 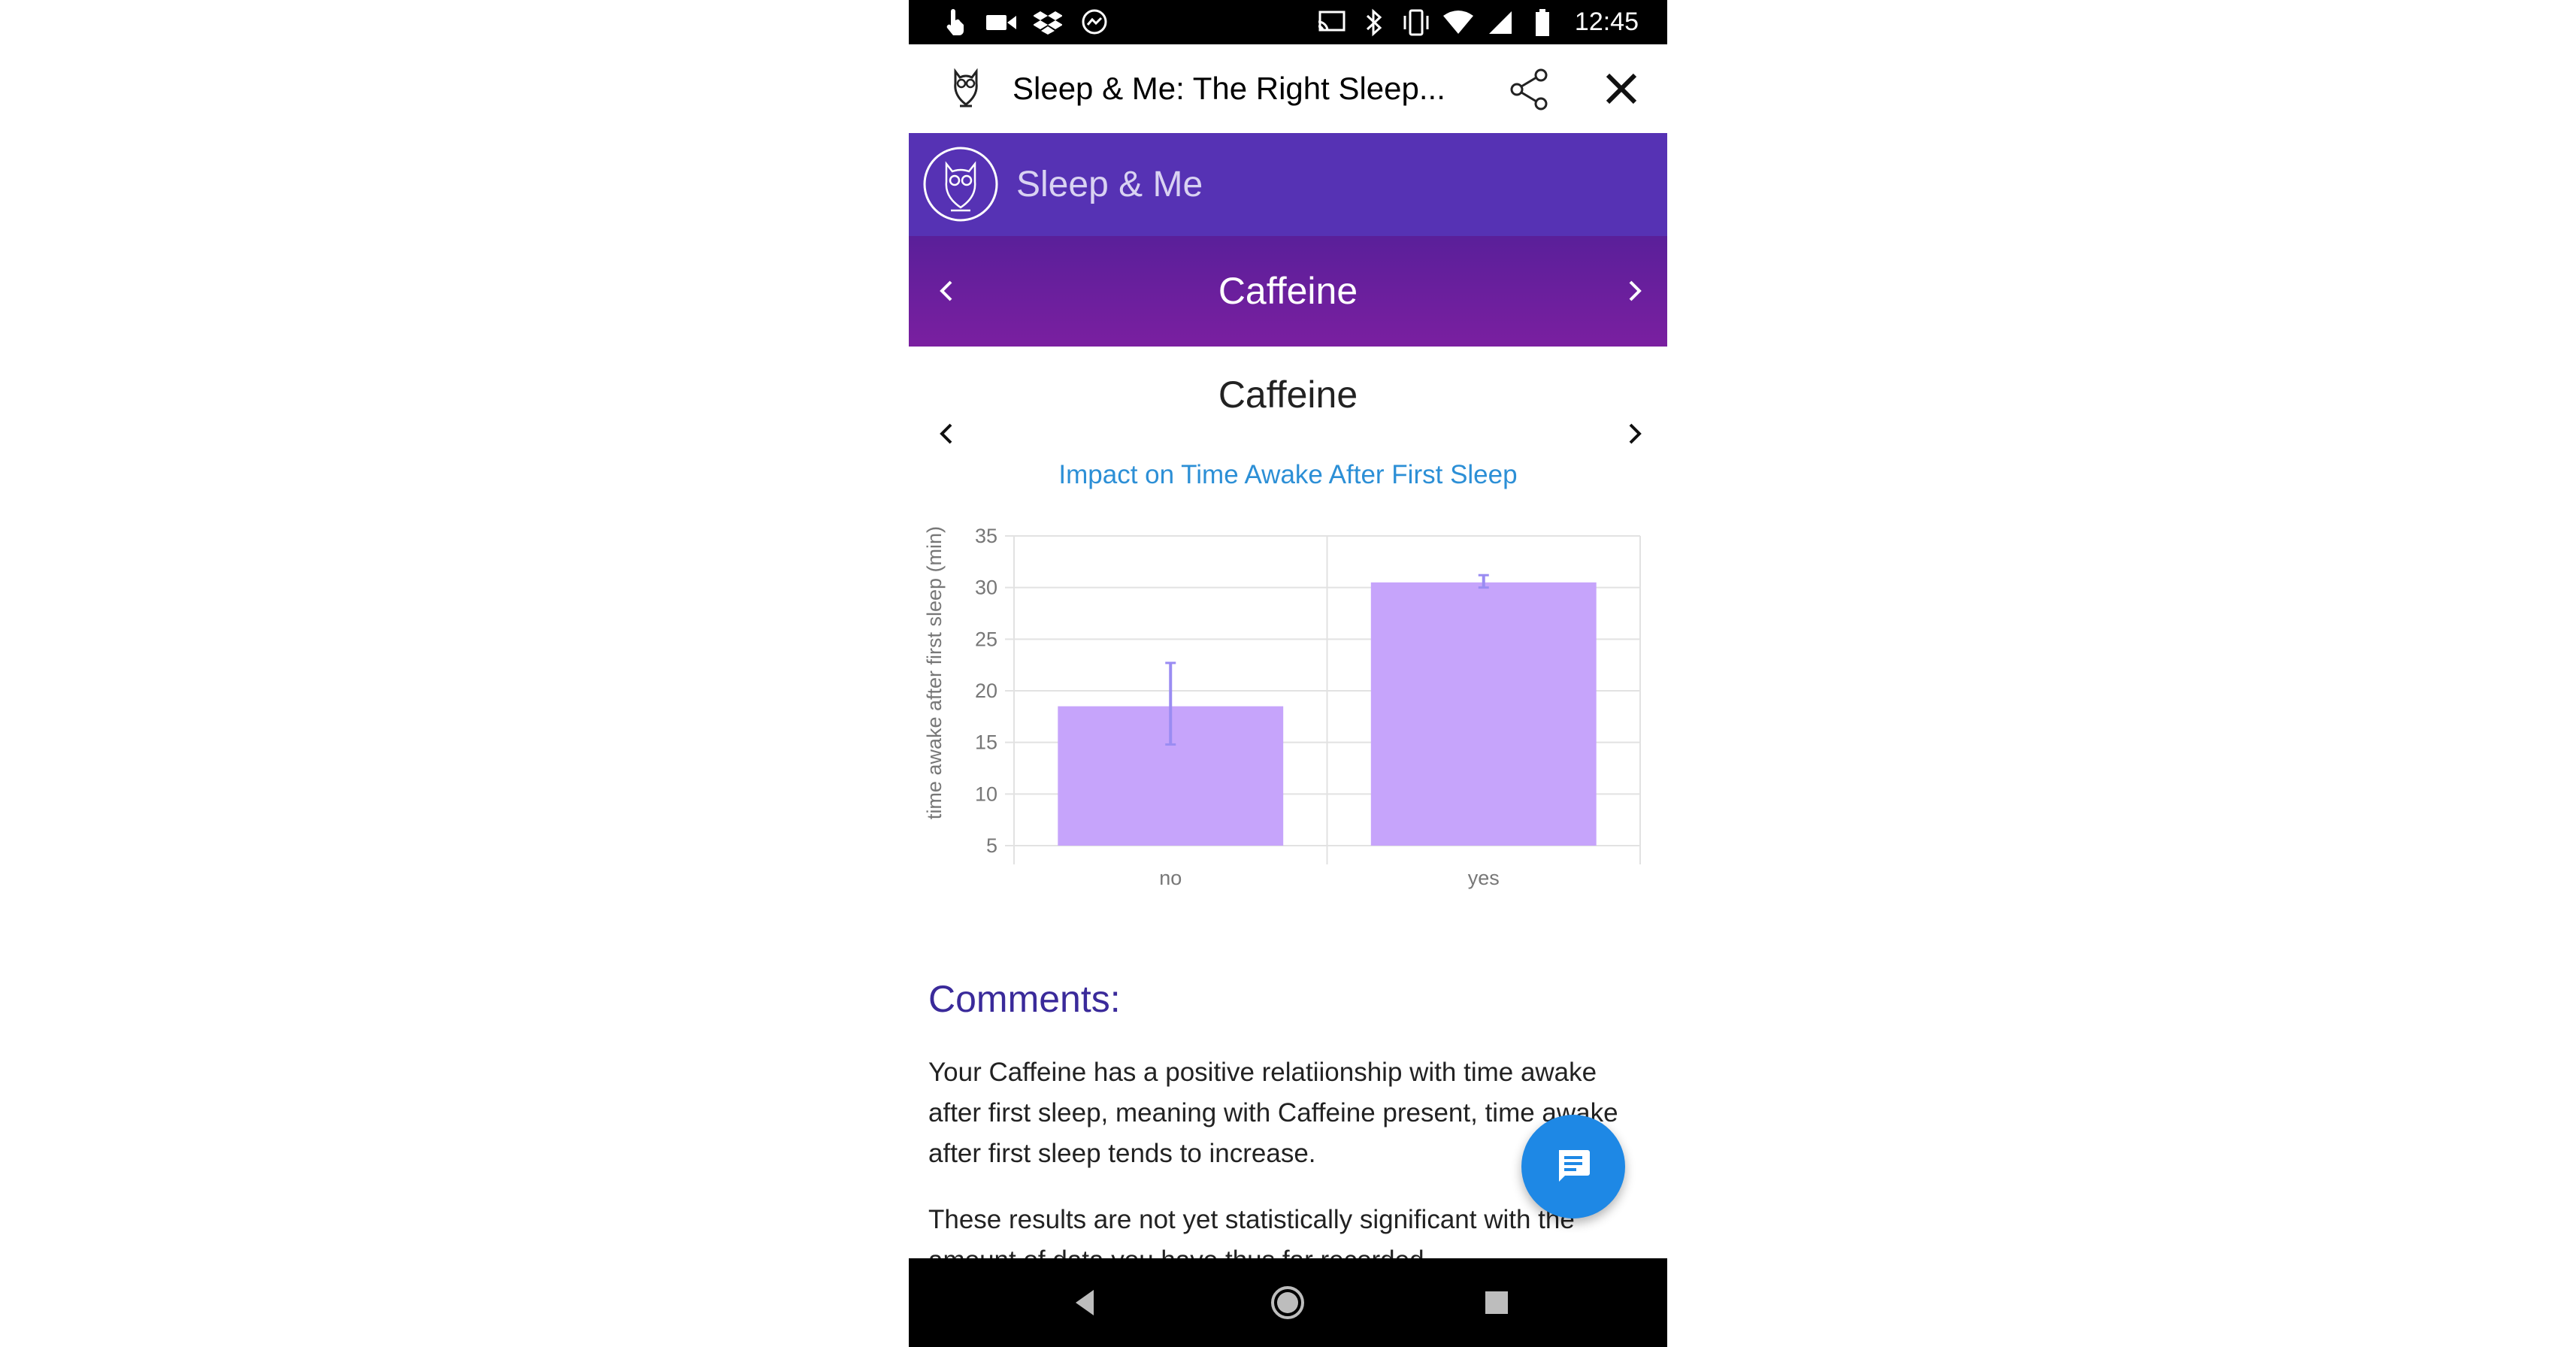 I want to click on owl-brand-icon, so click(x=960, y=184).